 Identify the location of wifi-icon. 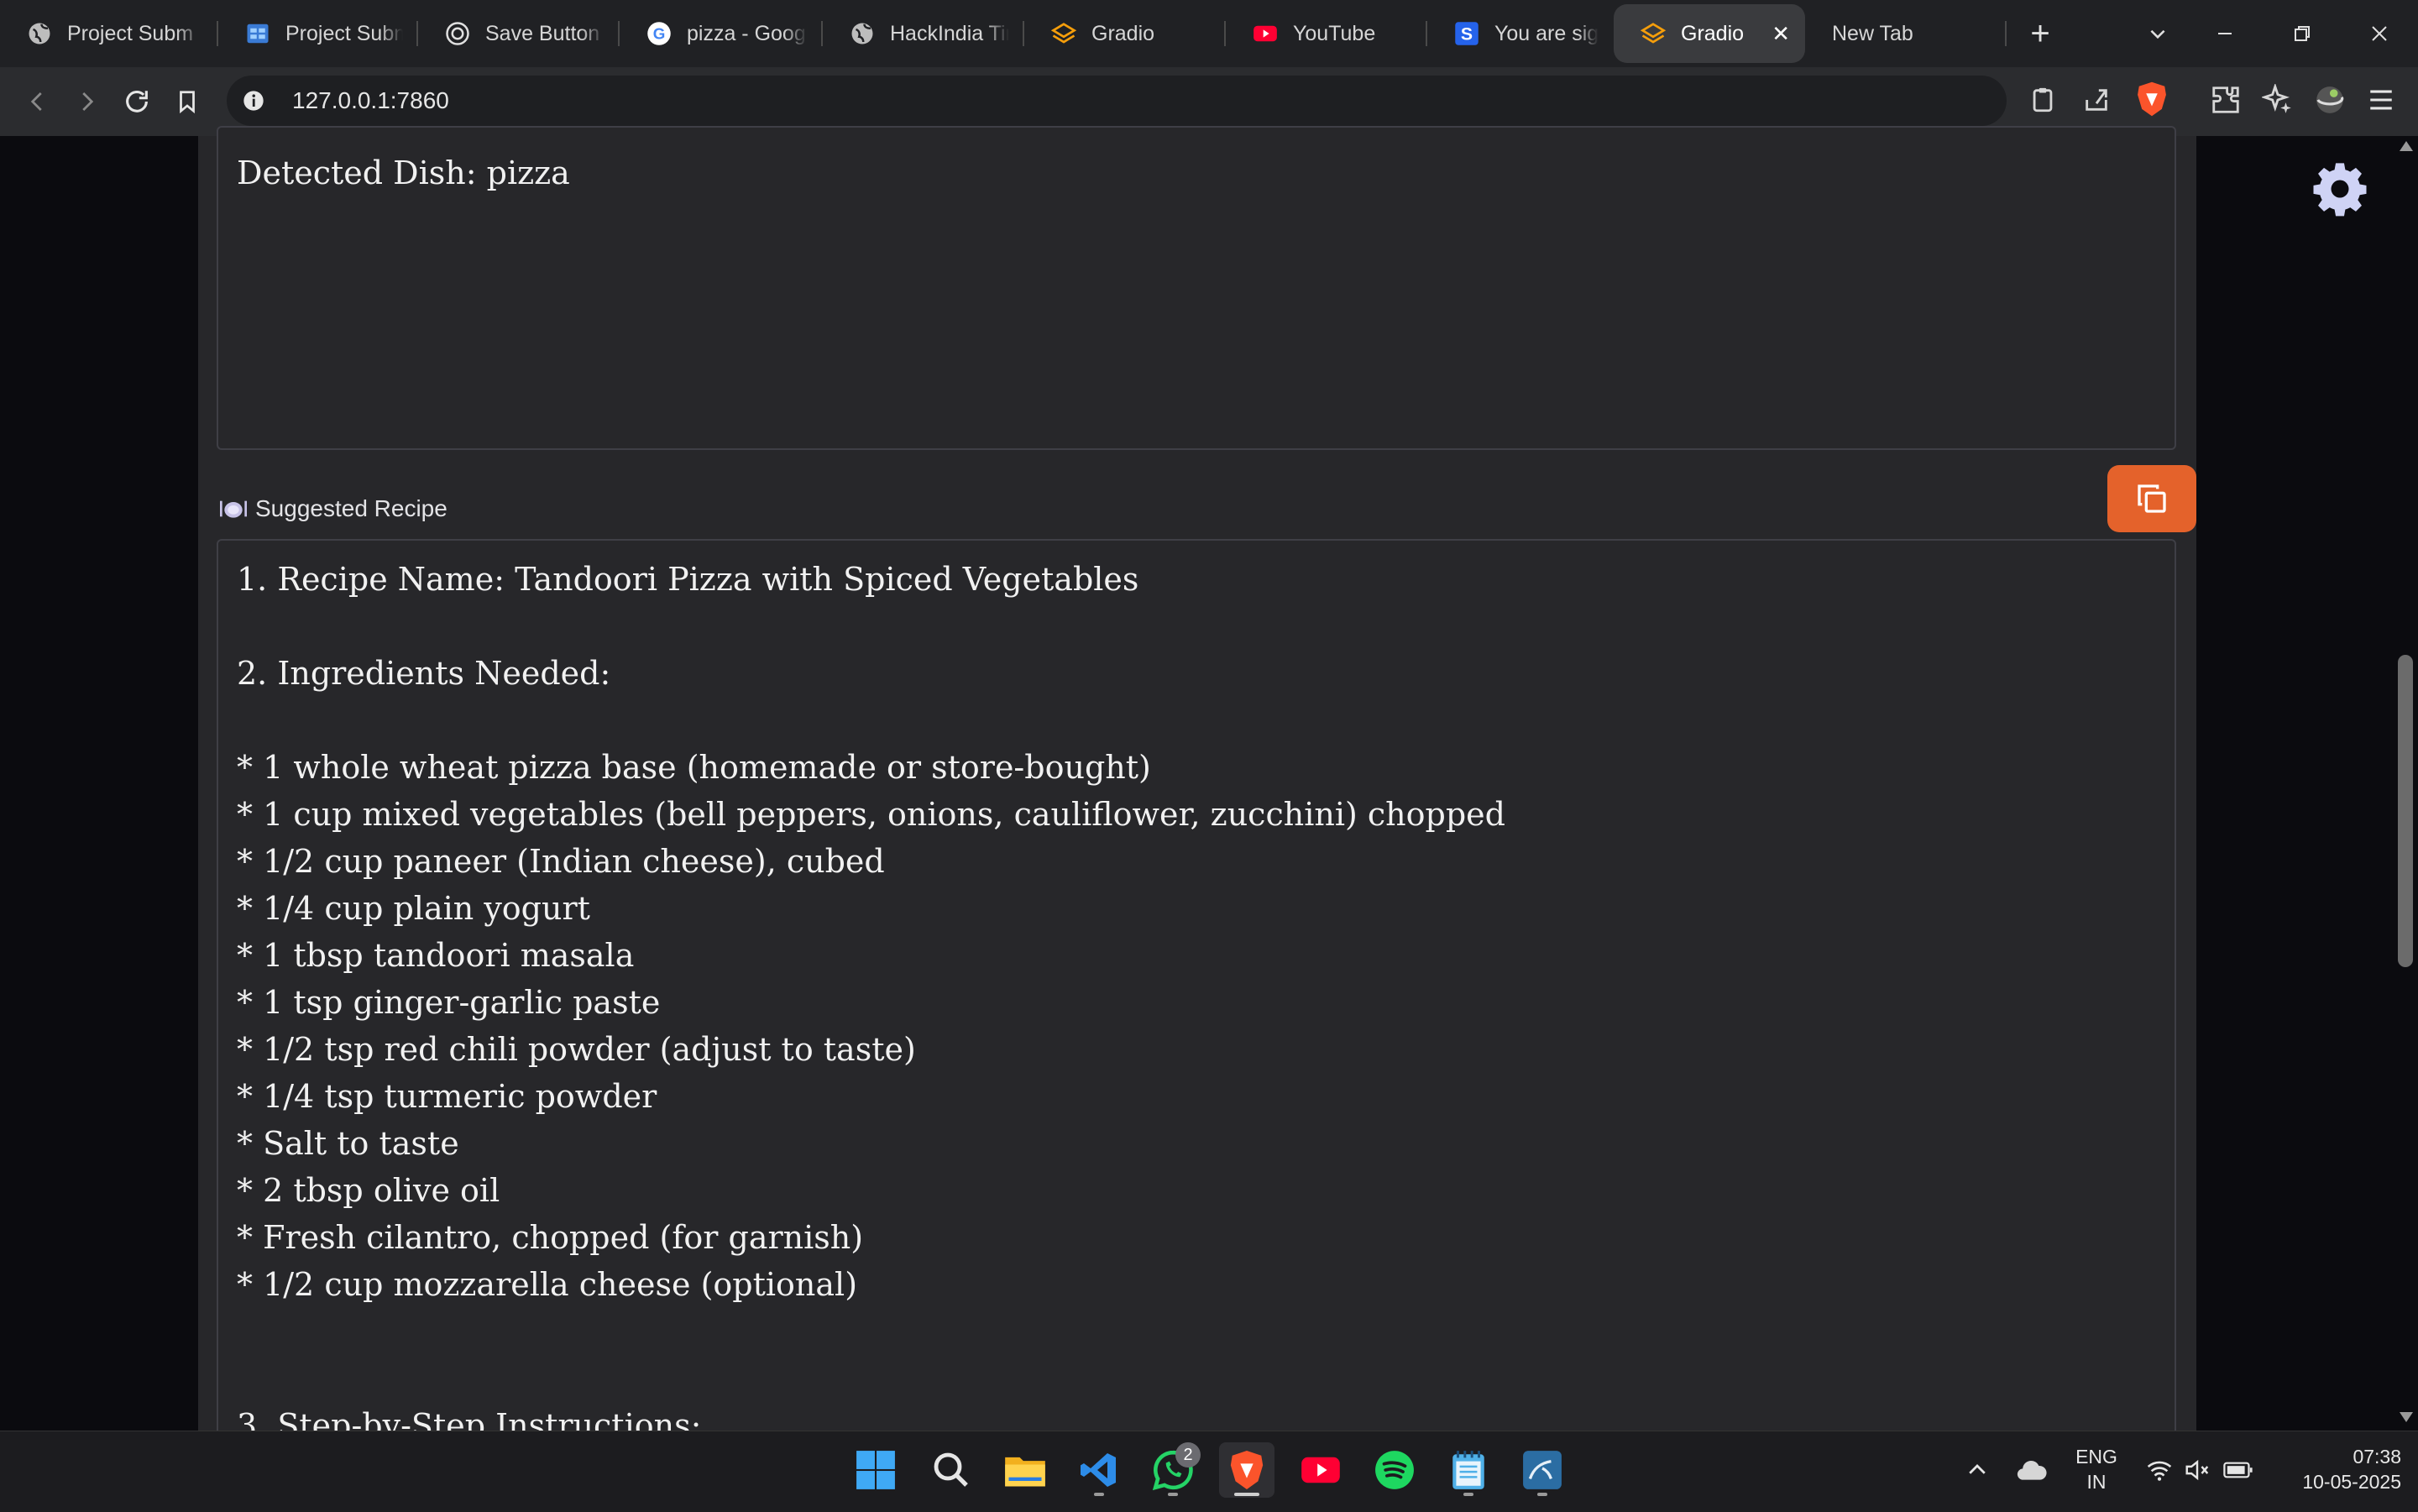
(2159, 1472).